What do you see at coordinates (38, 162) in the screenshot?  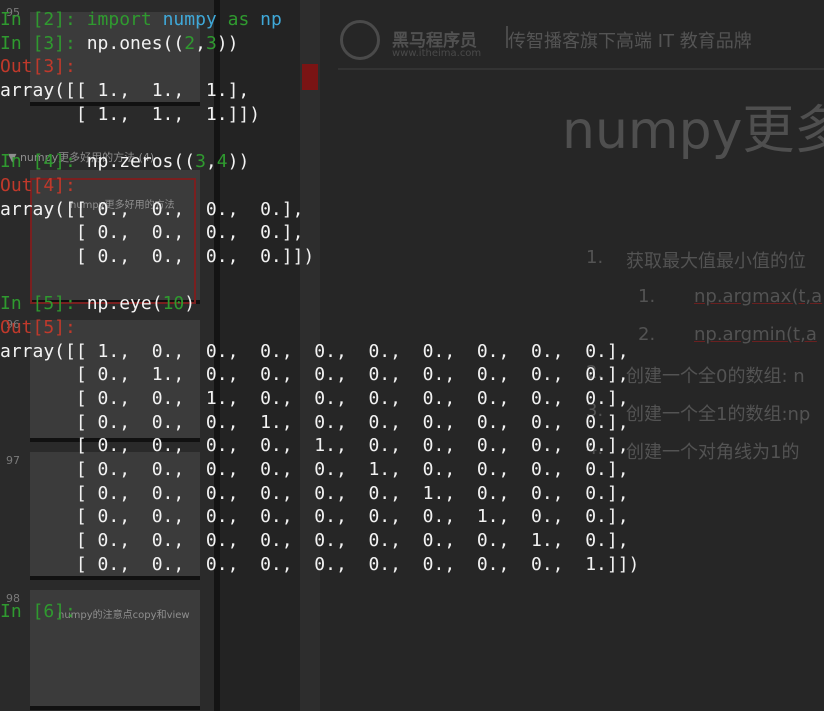 I see `input-prompt: In [4]:` at bounding box center [38, 162].